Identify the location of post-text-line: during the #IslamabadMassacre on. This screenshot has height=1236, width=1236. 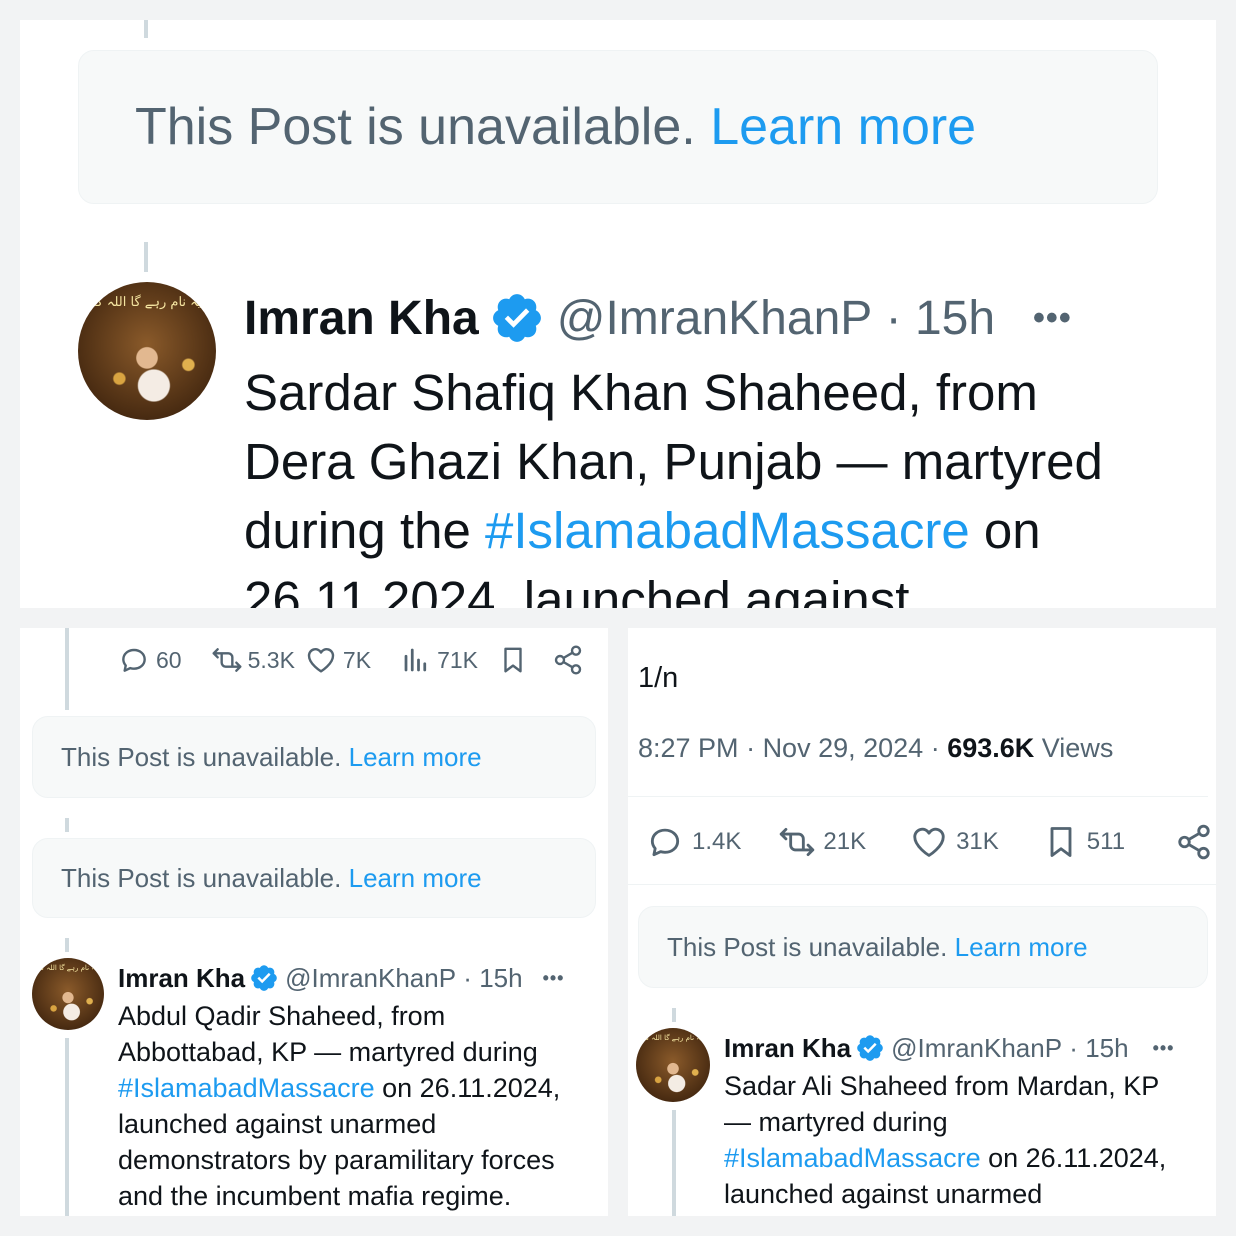
(673, 530).